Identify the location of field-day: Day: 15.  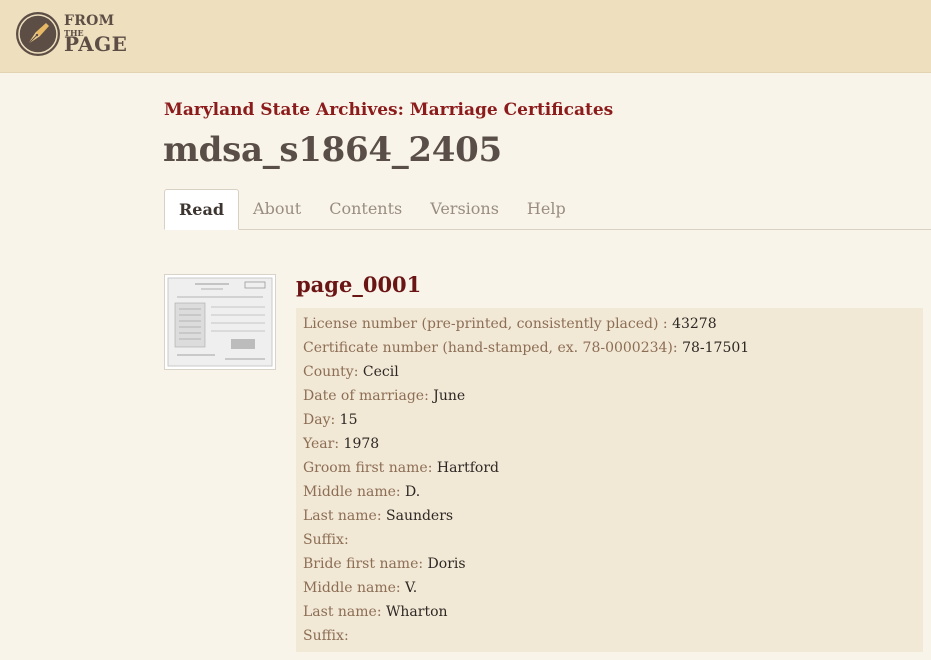
(609, 420).